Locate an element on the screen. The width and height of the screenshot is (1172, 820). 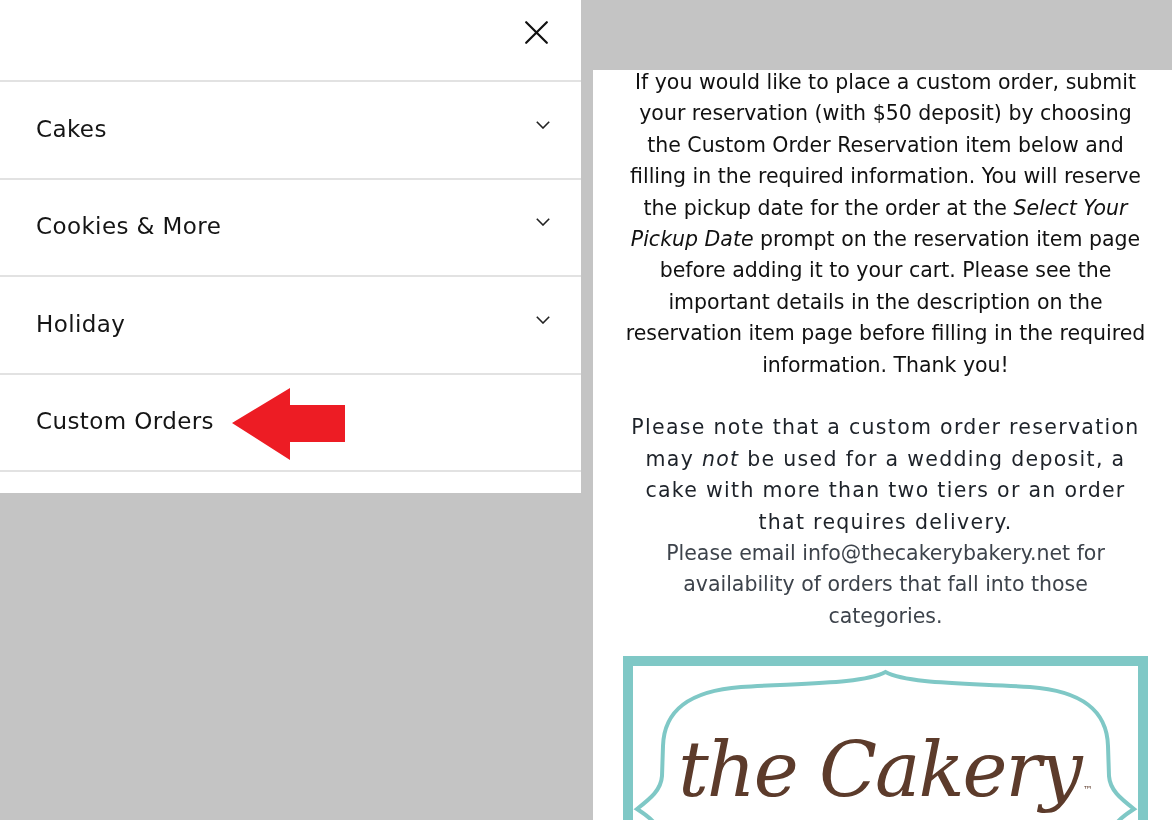
trademark-symbol: ™ is located at coordinates (1087, 790).